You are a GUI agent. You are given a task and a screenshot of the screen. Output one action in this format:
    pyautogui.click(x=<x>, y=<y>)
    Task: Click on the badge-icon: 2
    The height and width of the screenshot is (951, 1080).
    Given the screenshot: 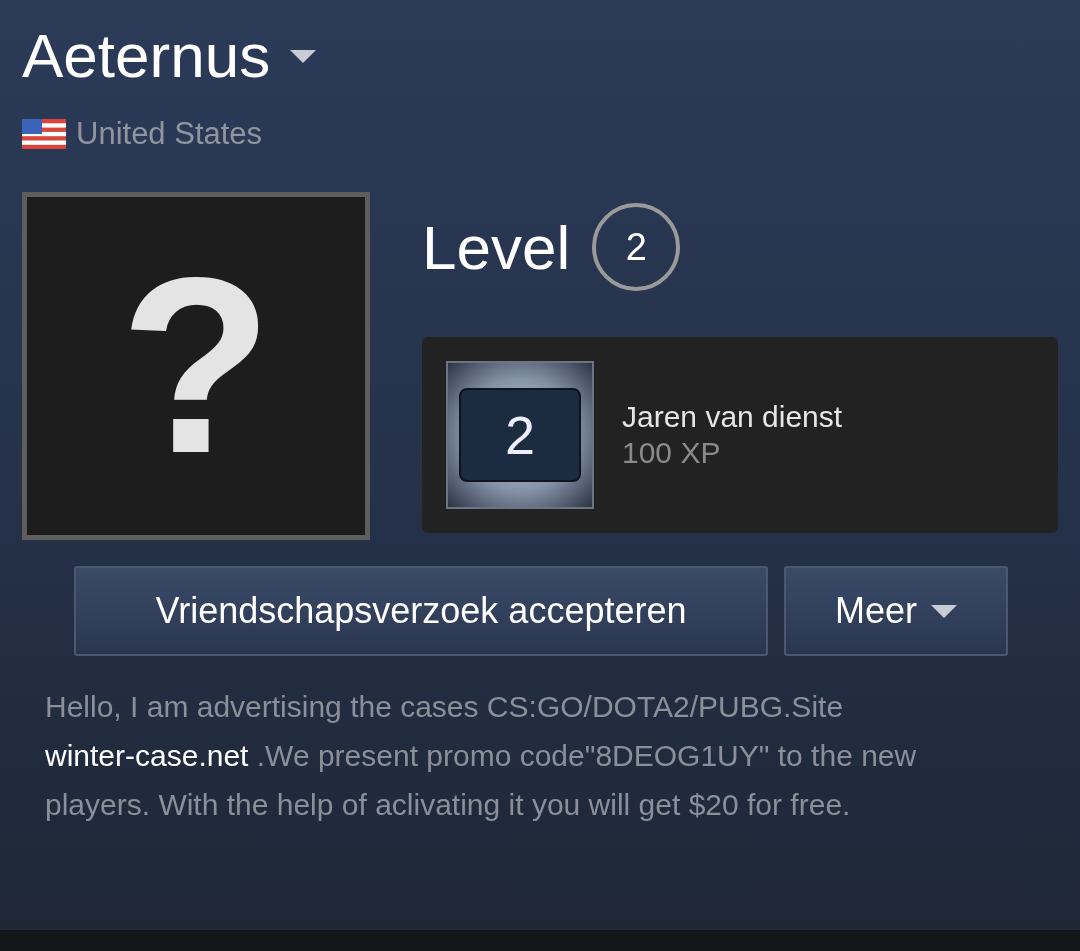 What is the action you would take?
    pyautogui.click(x=520, y=435)
    